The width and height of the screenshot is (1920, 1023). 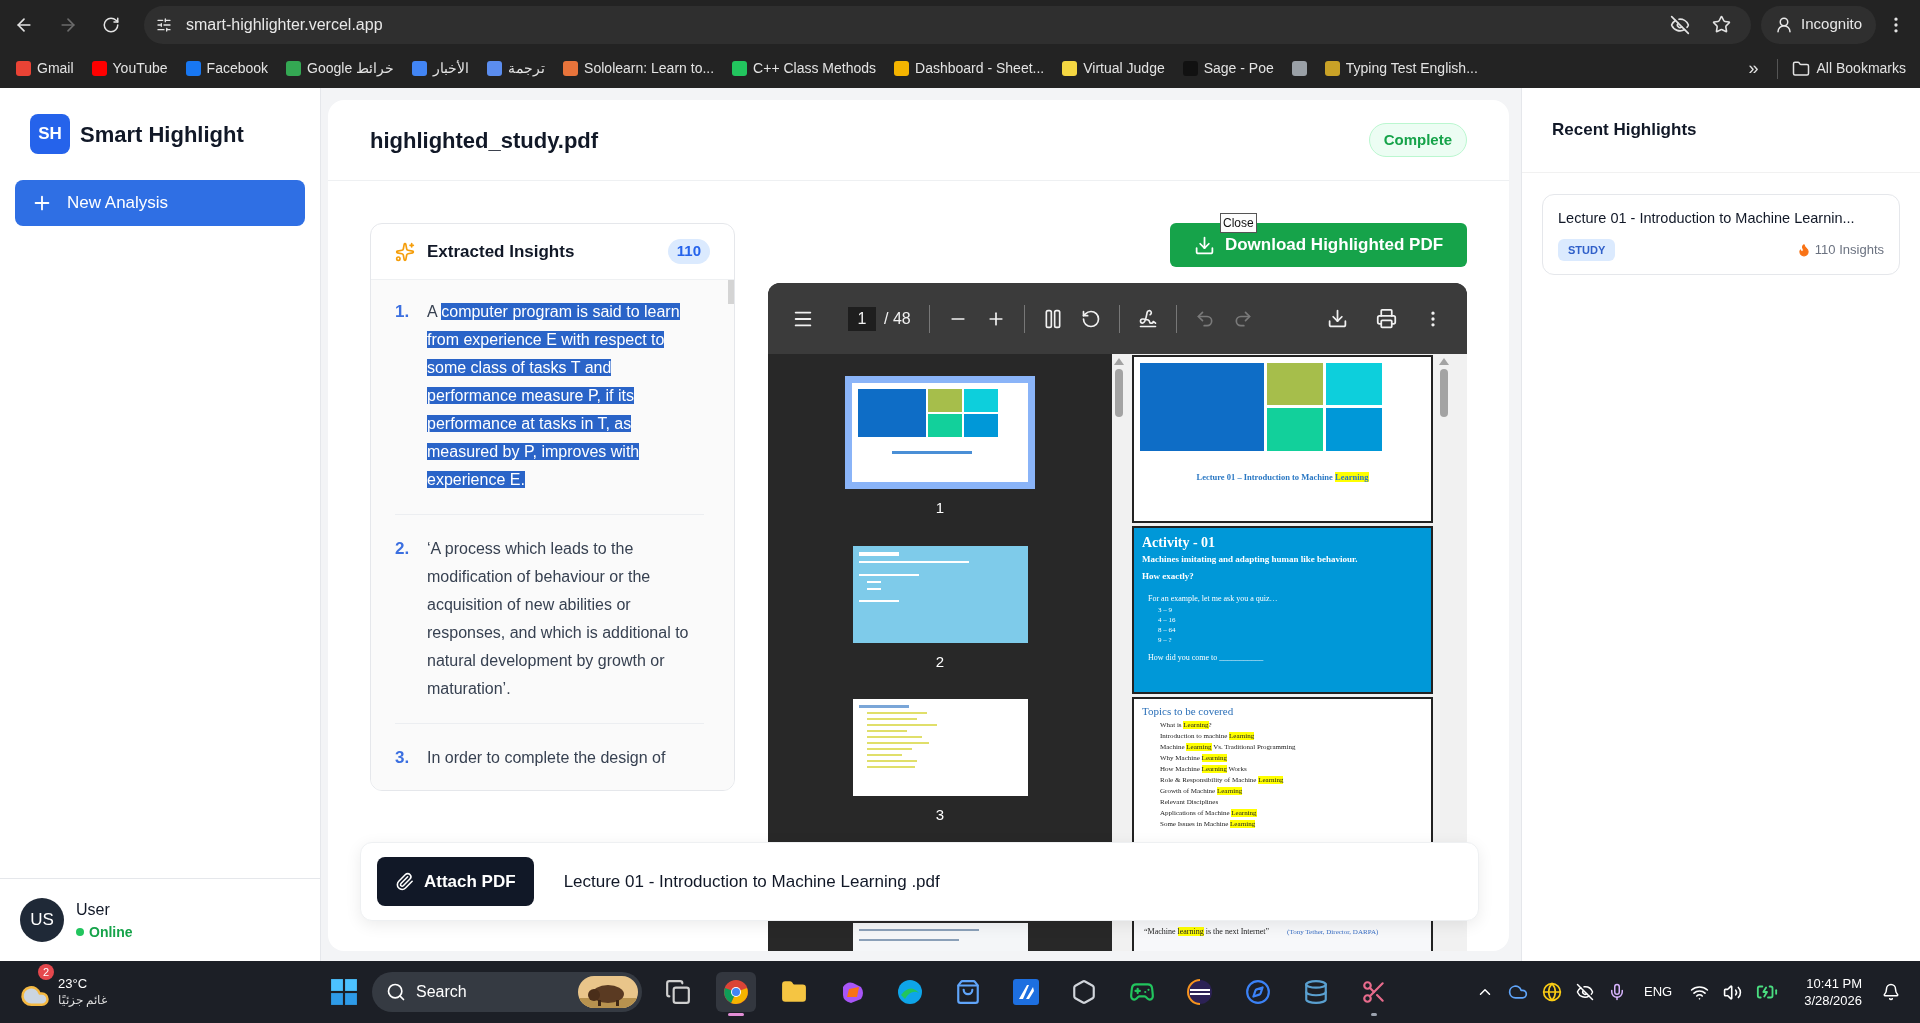 I want to click on print-icon, so click(x=1386, y=318).